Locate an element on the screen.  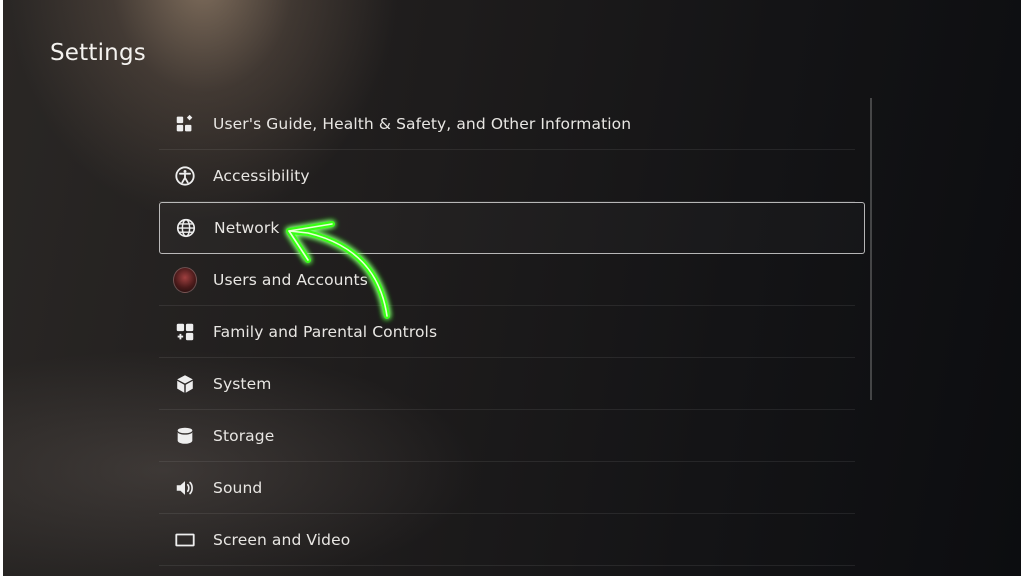
menu-item-label: Family and Parental Controls is located at coordinates (325, 331).